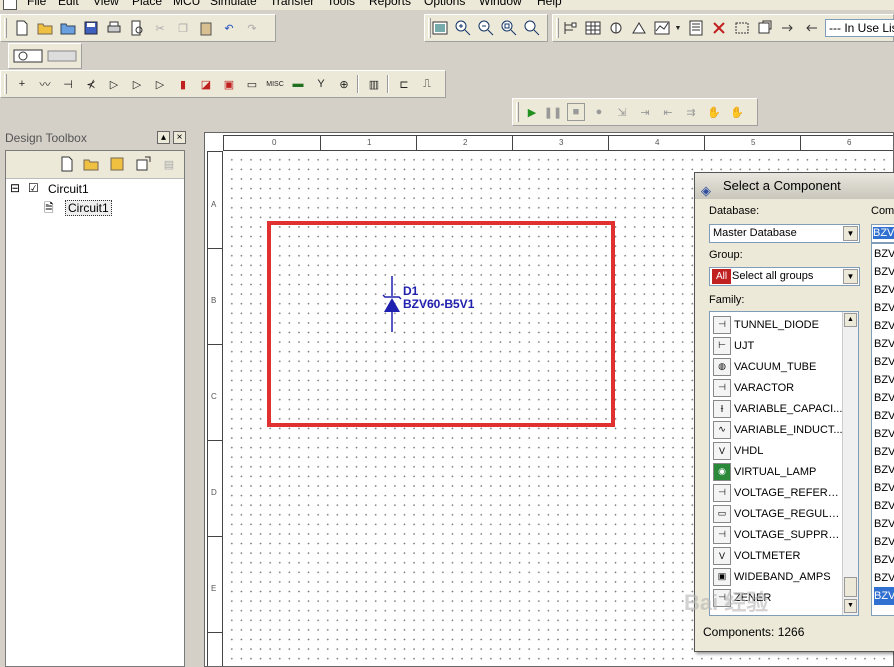 Image resolution: width=894 pixels, height=667 pixels. I want to click on redo-icon: ↷, so click(252, 28).